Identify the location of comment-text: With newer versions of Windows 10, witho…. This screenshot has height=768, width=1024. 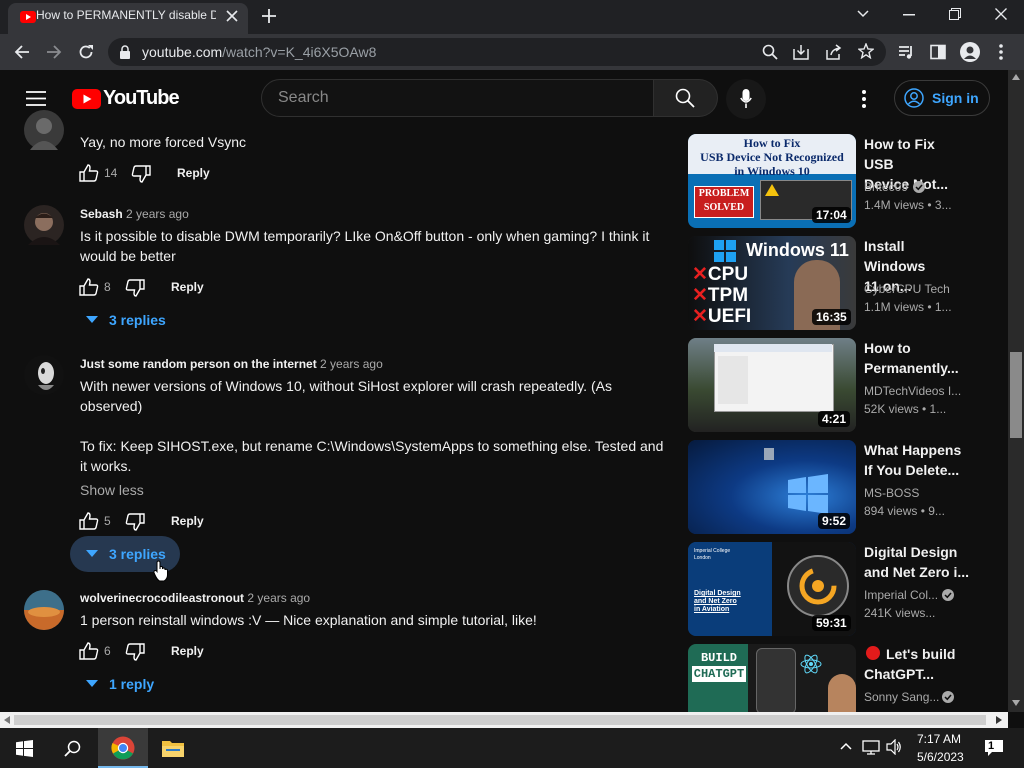
(346, 396).